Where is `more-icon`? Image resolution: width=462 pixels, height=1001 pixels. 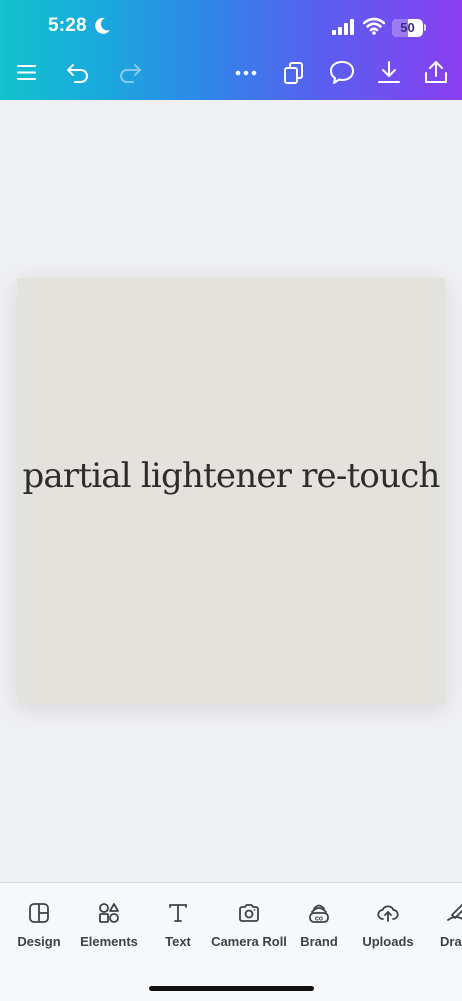
more-icon is located at coordinates (247, 73).